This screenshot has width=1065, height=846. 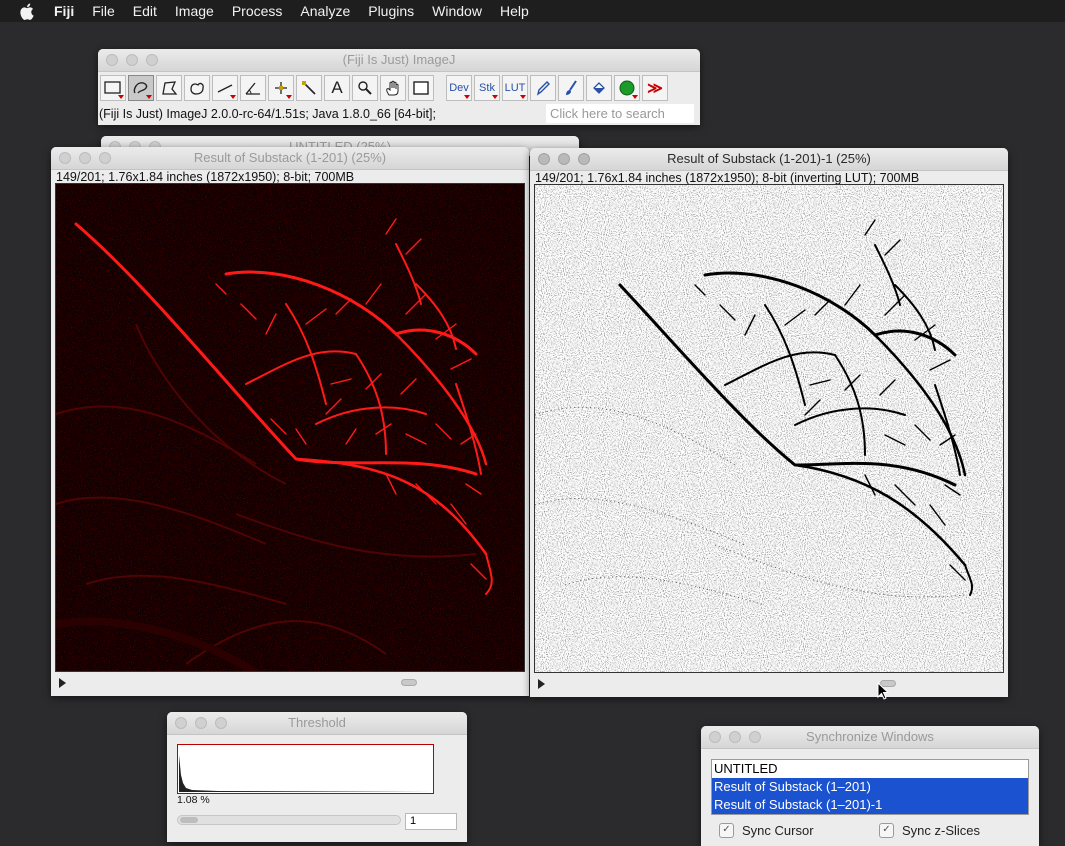 What do you see at coordinates (571, 88) in the screenshot?
I see `brush-tool` at bounding box center [571, 88].